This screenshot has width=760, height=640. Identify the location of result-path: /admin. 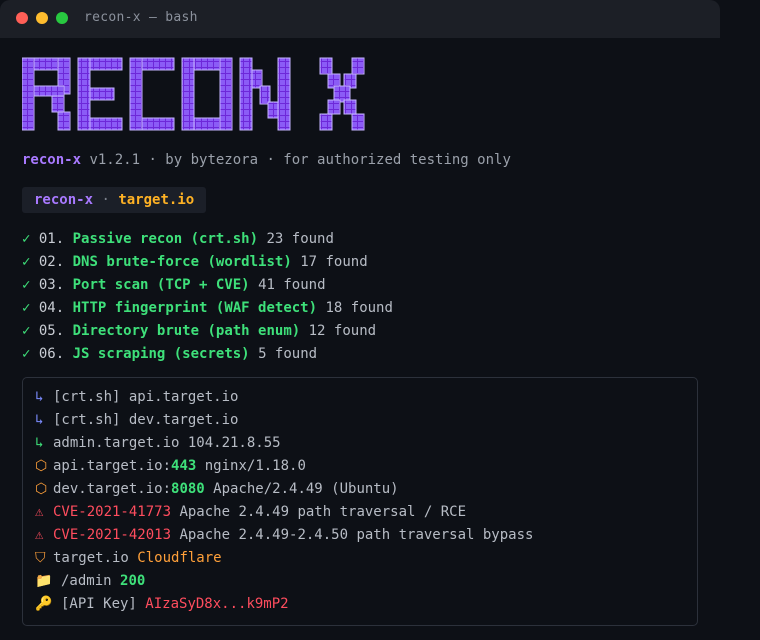
(91, 581).